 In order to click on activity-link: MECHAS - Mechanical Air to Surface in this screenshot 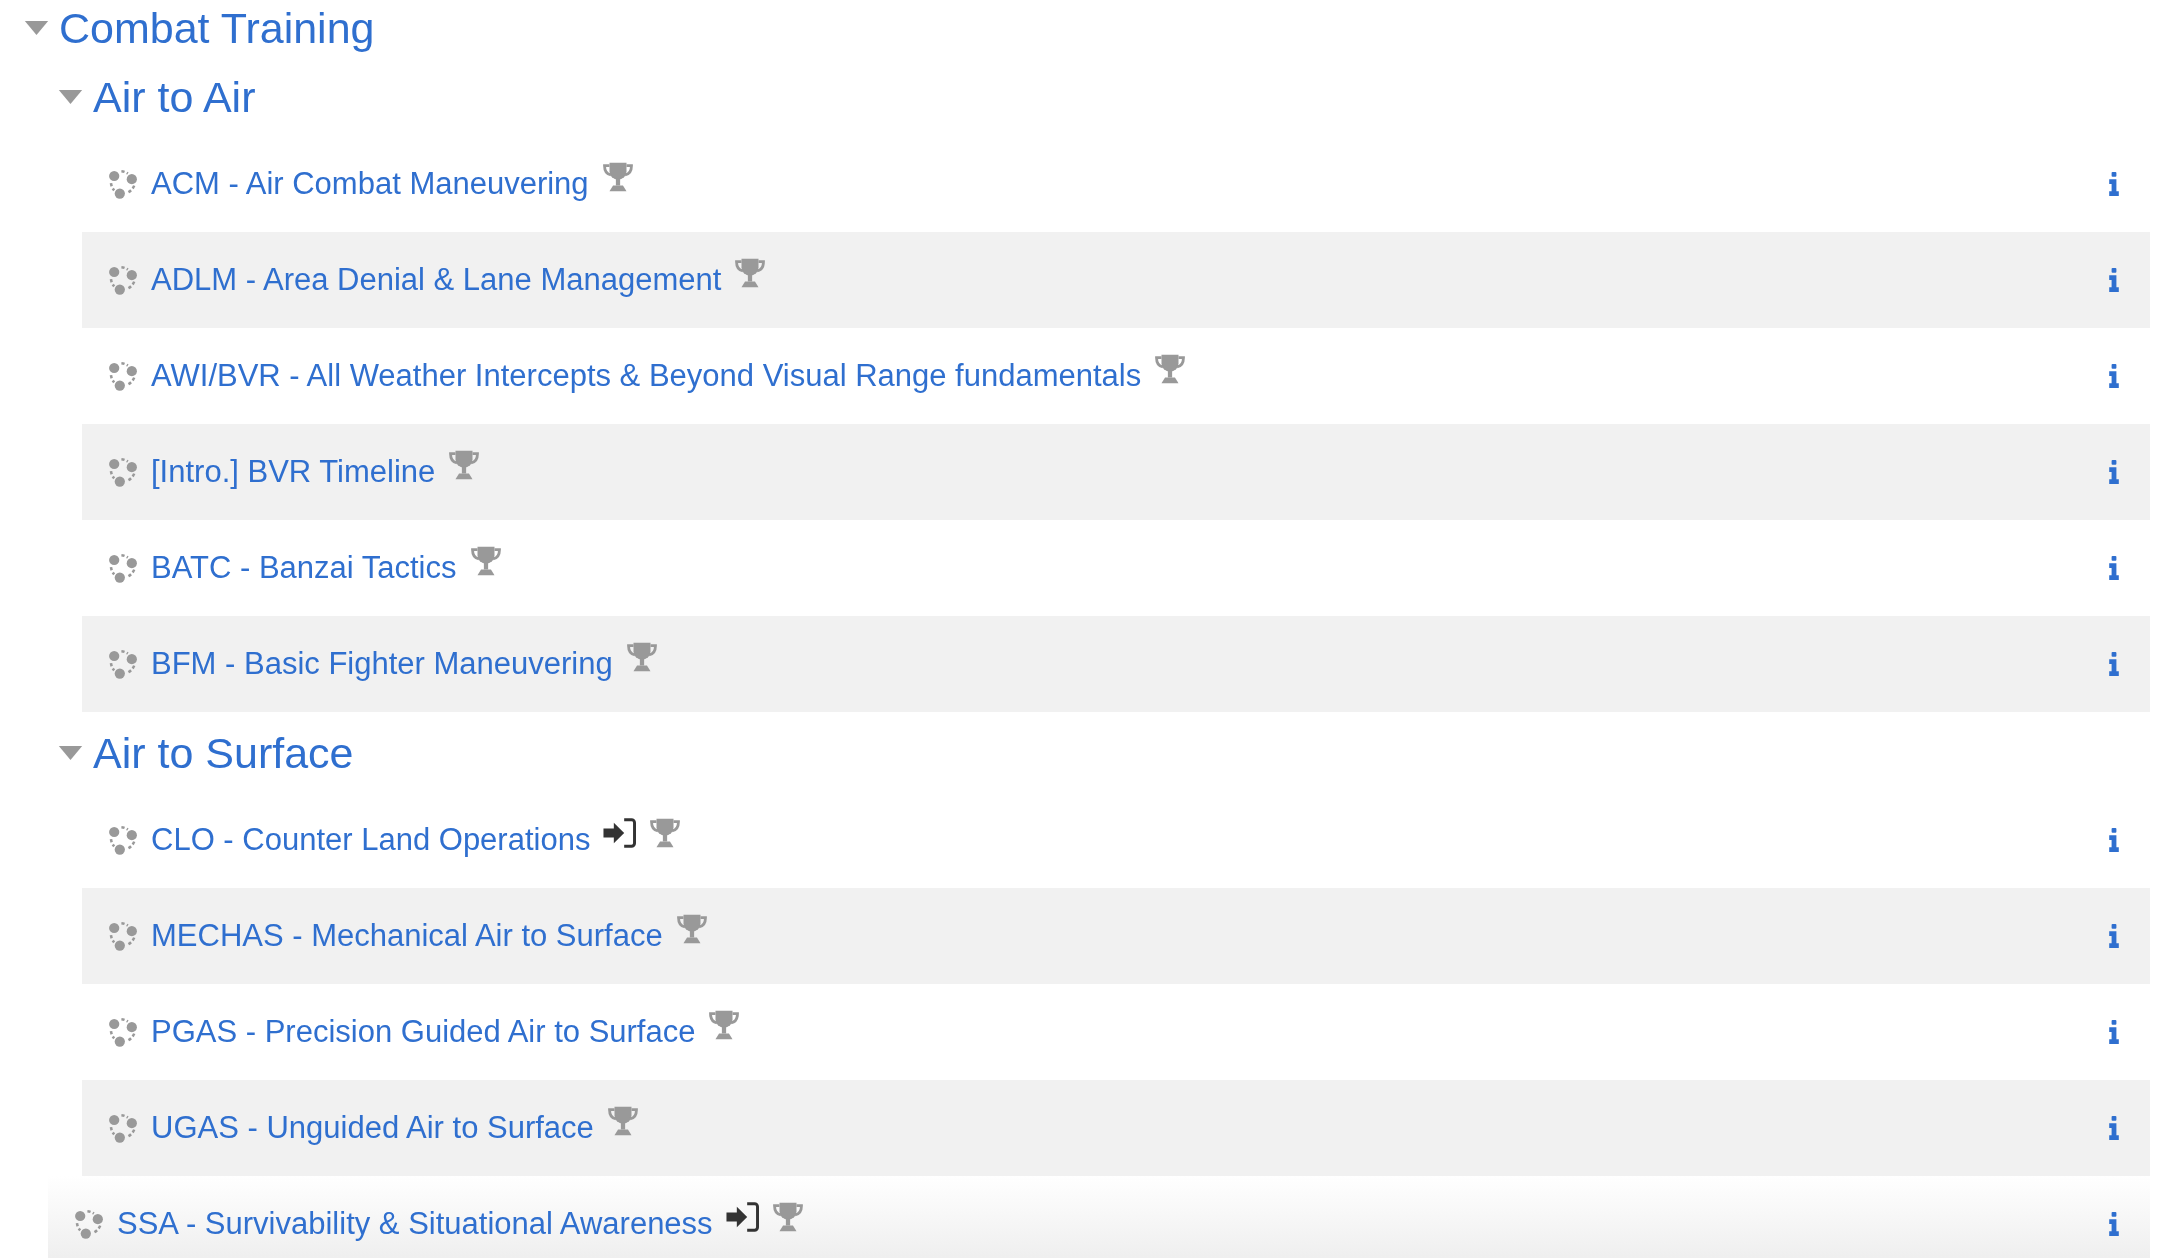, I will do `click(407, 936)`.